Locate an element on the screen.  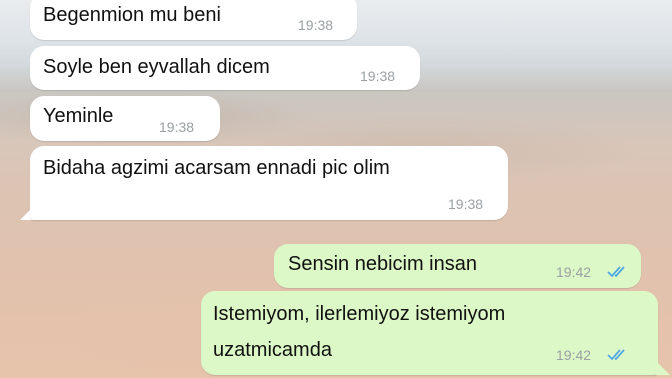
incoming-message: Soyle ben eyvallah dicem 19:38 is located at coordinates (225, 68).